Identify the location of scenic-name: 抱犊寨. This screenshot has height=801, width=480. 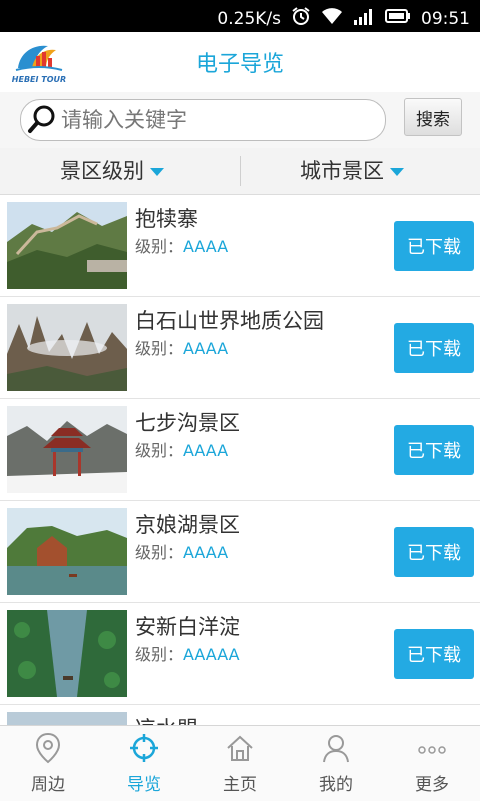
(166, 219).